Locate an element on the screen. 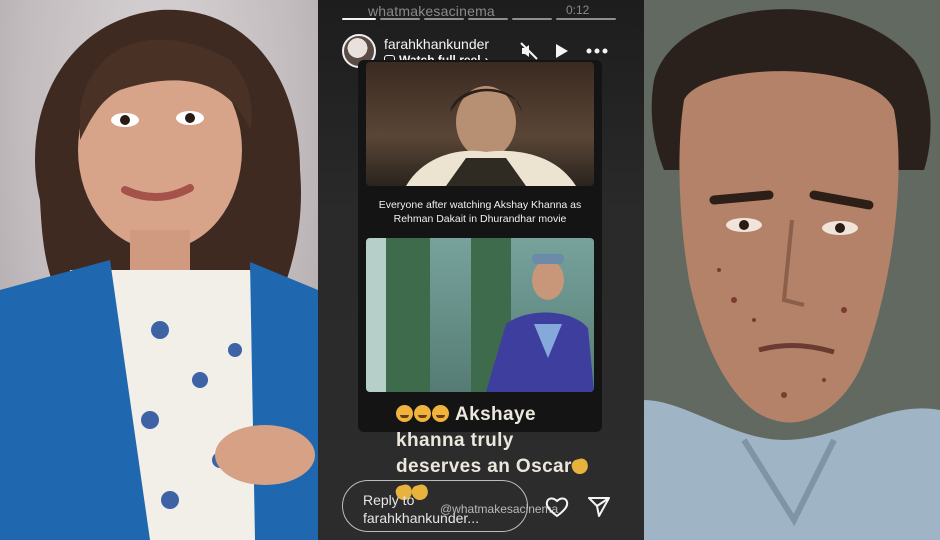 The height and width of the screenshot is (540, 940). clapping-hands-icon is located at coordinates (580, 466).